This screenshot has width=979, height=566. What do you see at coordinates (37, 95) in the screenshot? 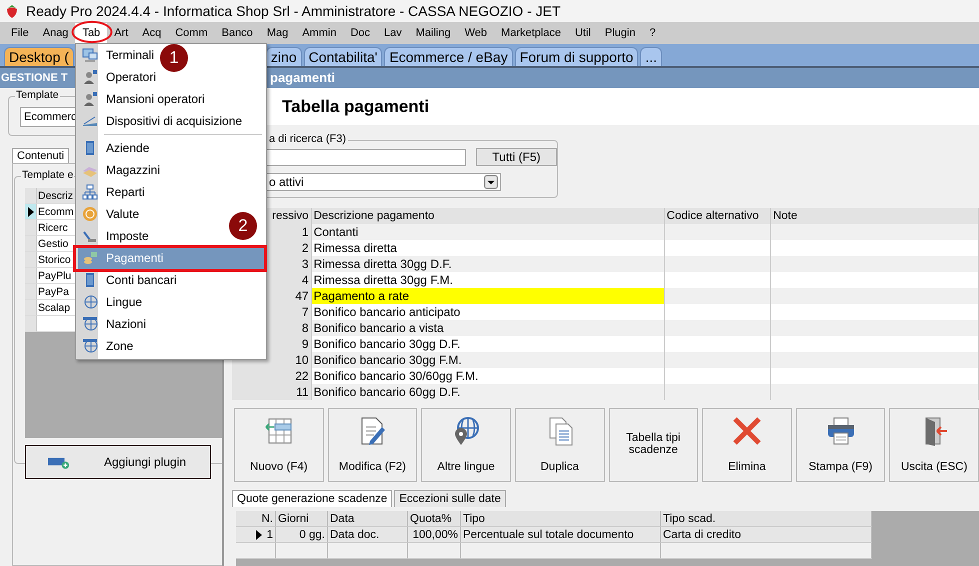
I see `group-label: Template` at bounding box center [37, 95].